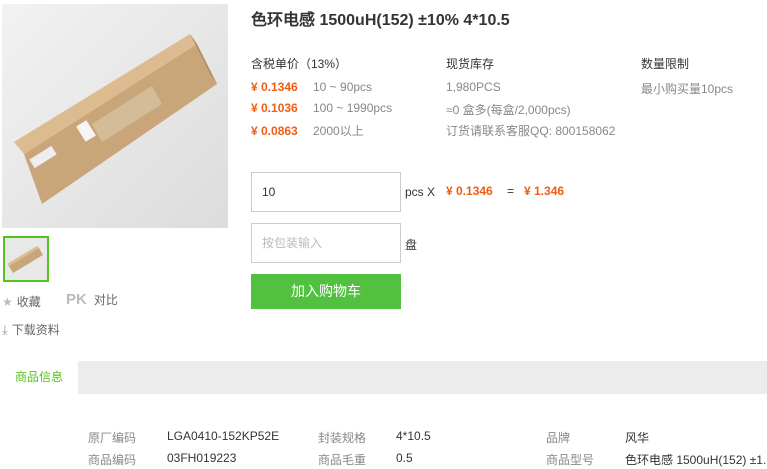 The height and width of the screenshot is (469, 767). What do you see at coordinates (202, 458) in the screenshot?
I see `spec-value: 03FH019223` at bounding box center [202, 458].